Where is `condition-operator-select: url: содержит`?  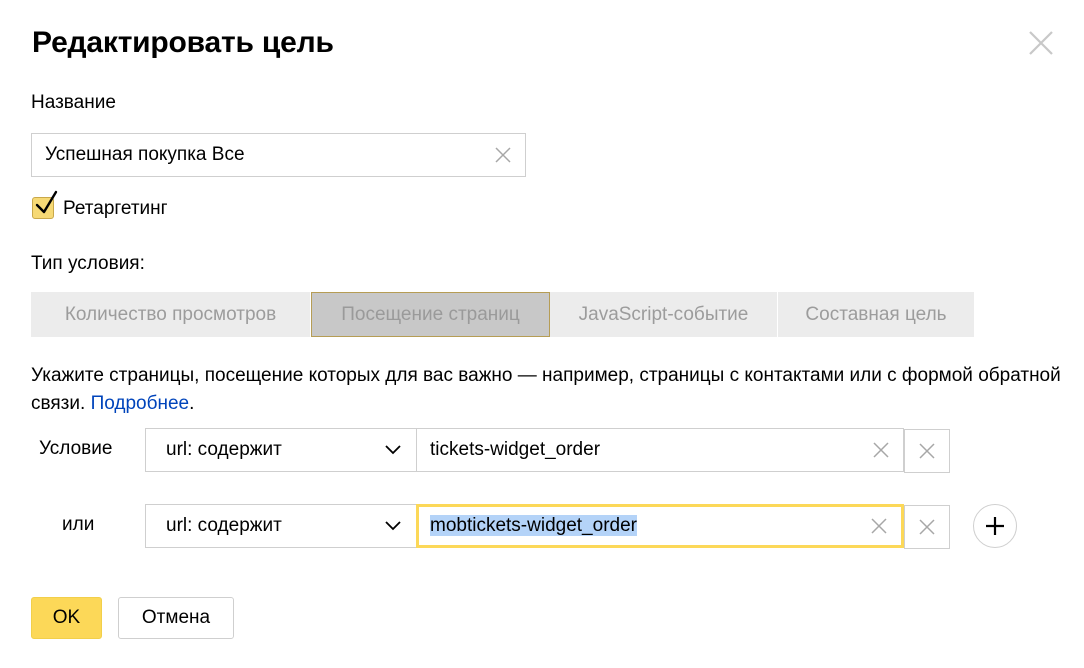 condition-operator-select: url: содержит is located at coordinates (281, 450).